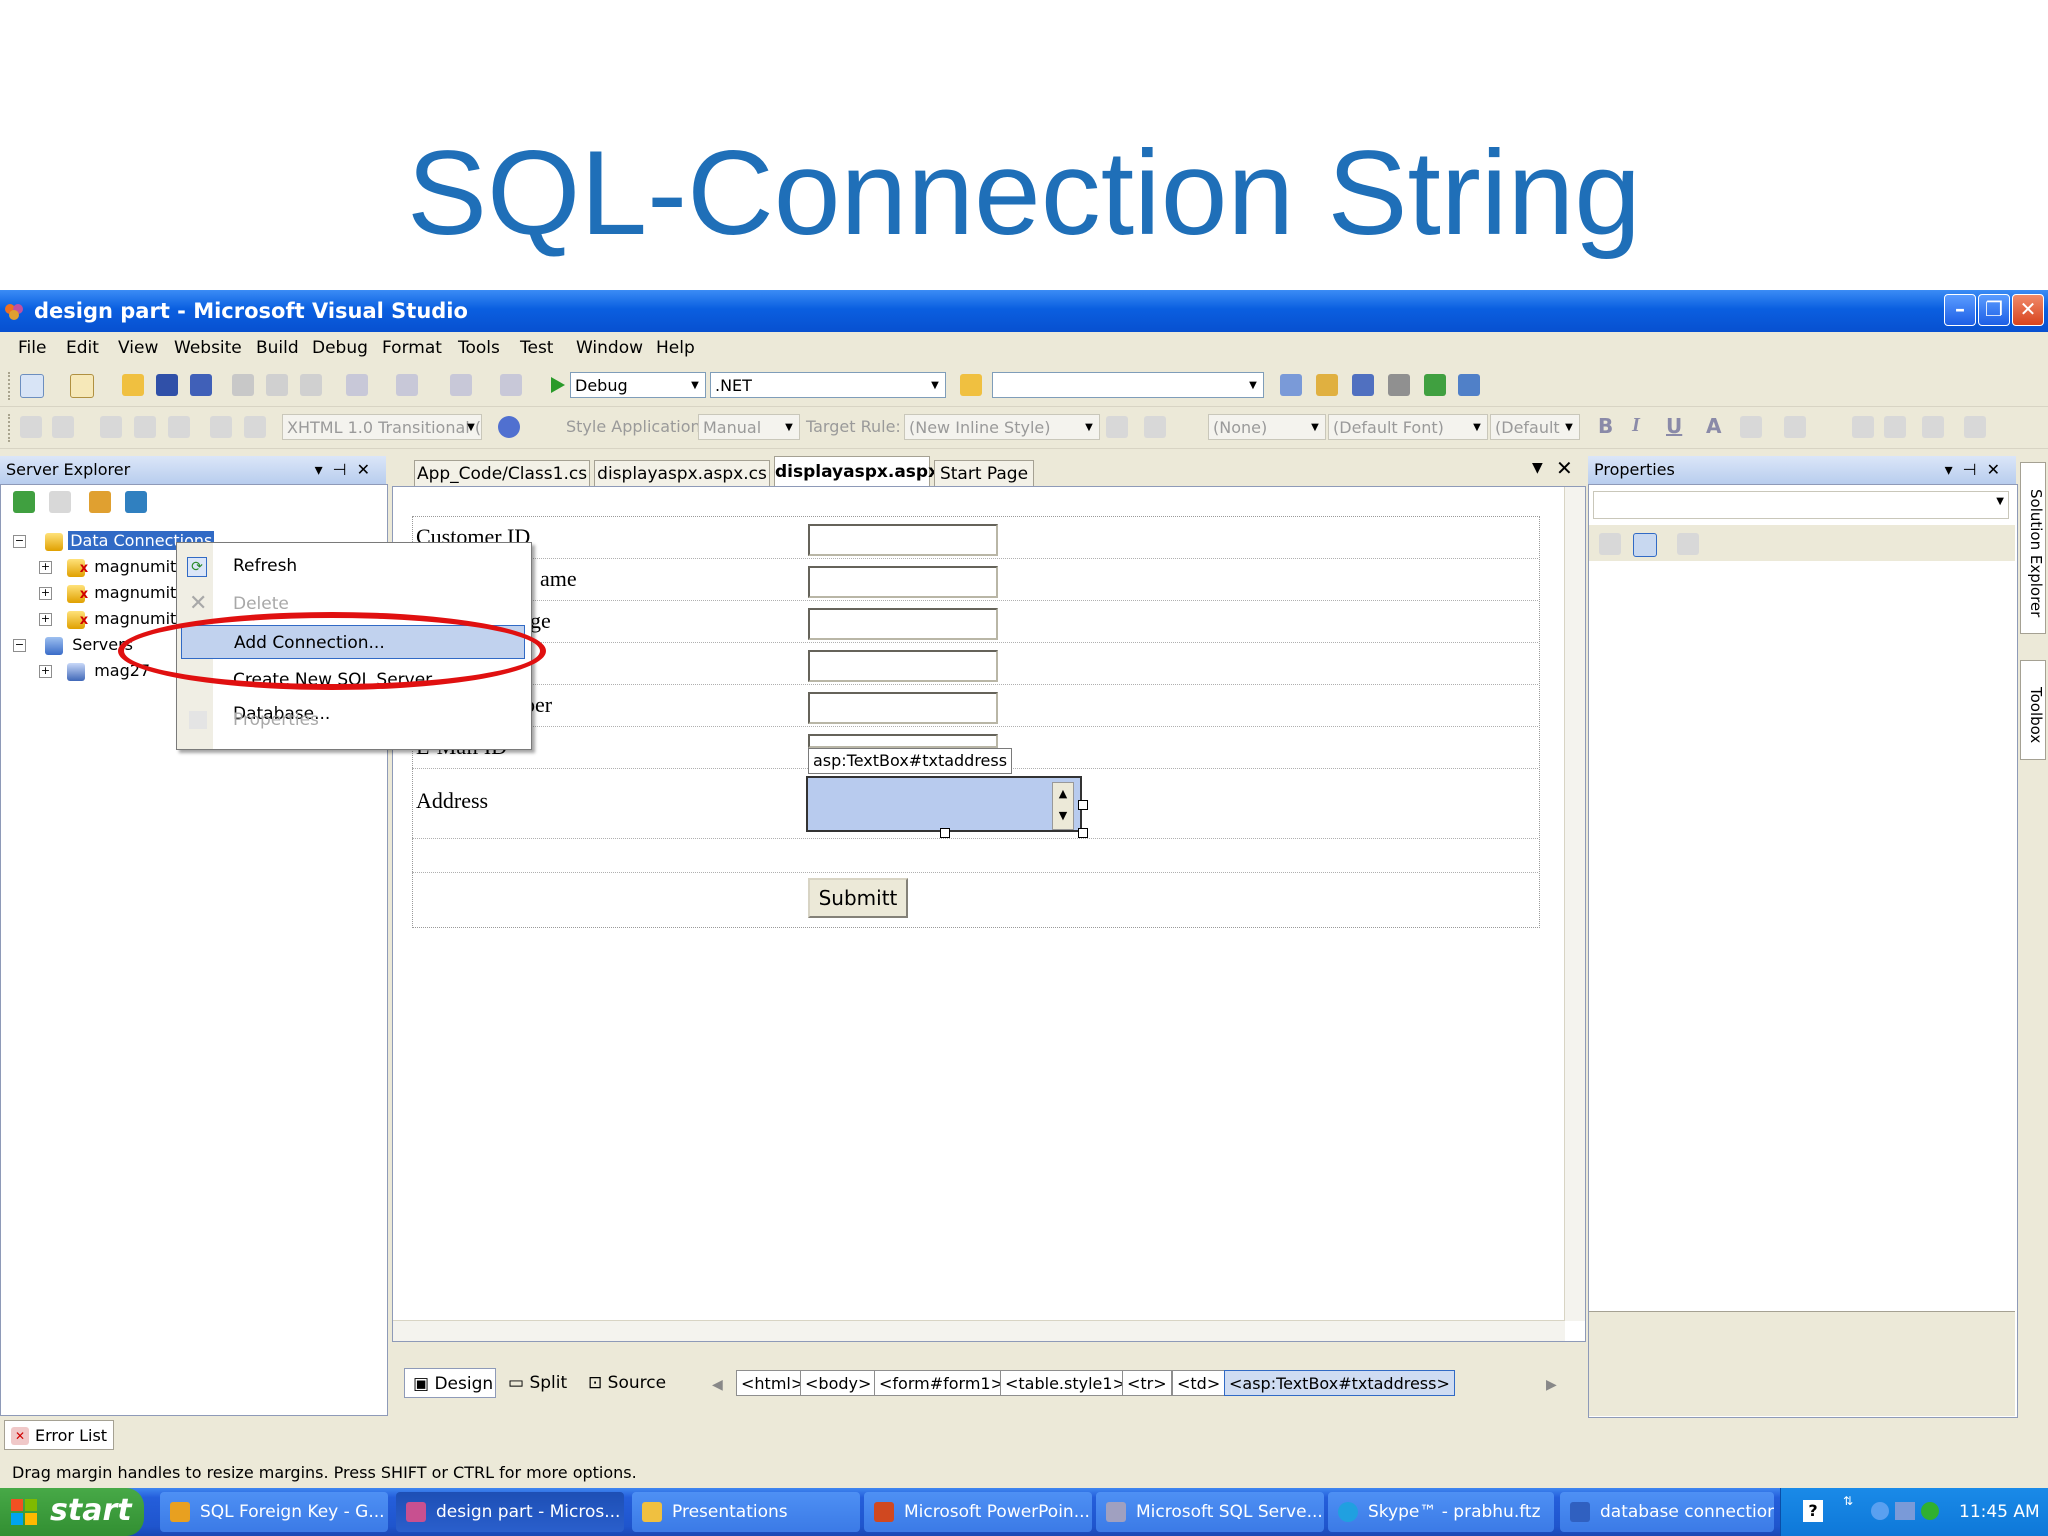 The width and height of the screenshot is (2048, 1536). I want to click on block-format-select: (None) ▼, so click(1267, 427).